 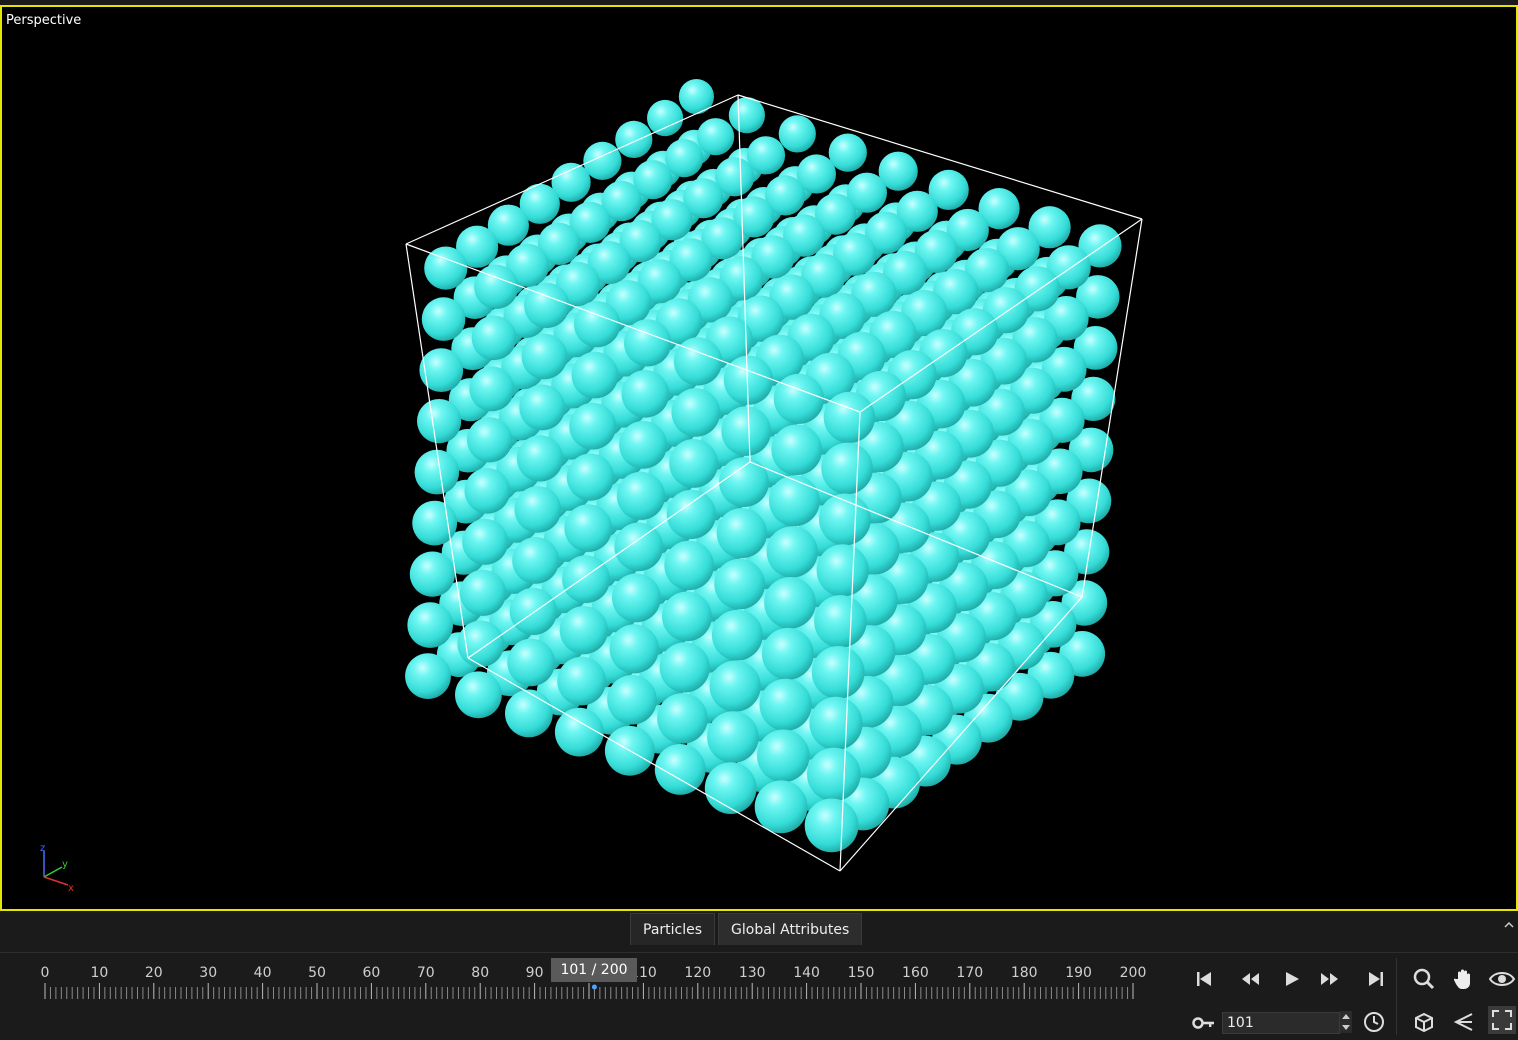 I want to click on timeline-tick-label: 190, so click(x=1078, y=973).